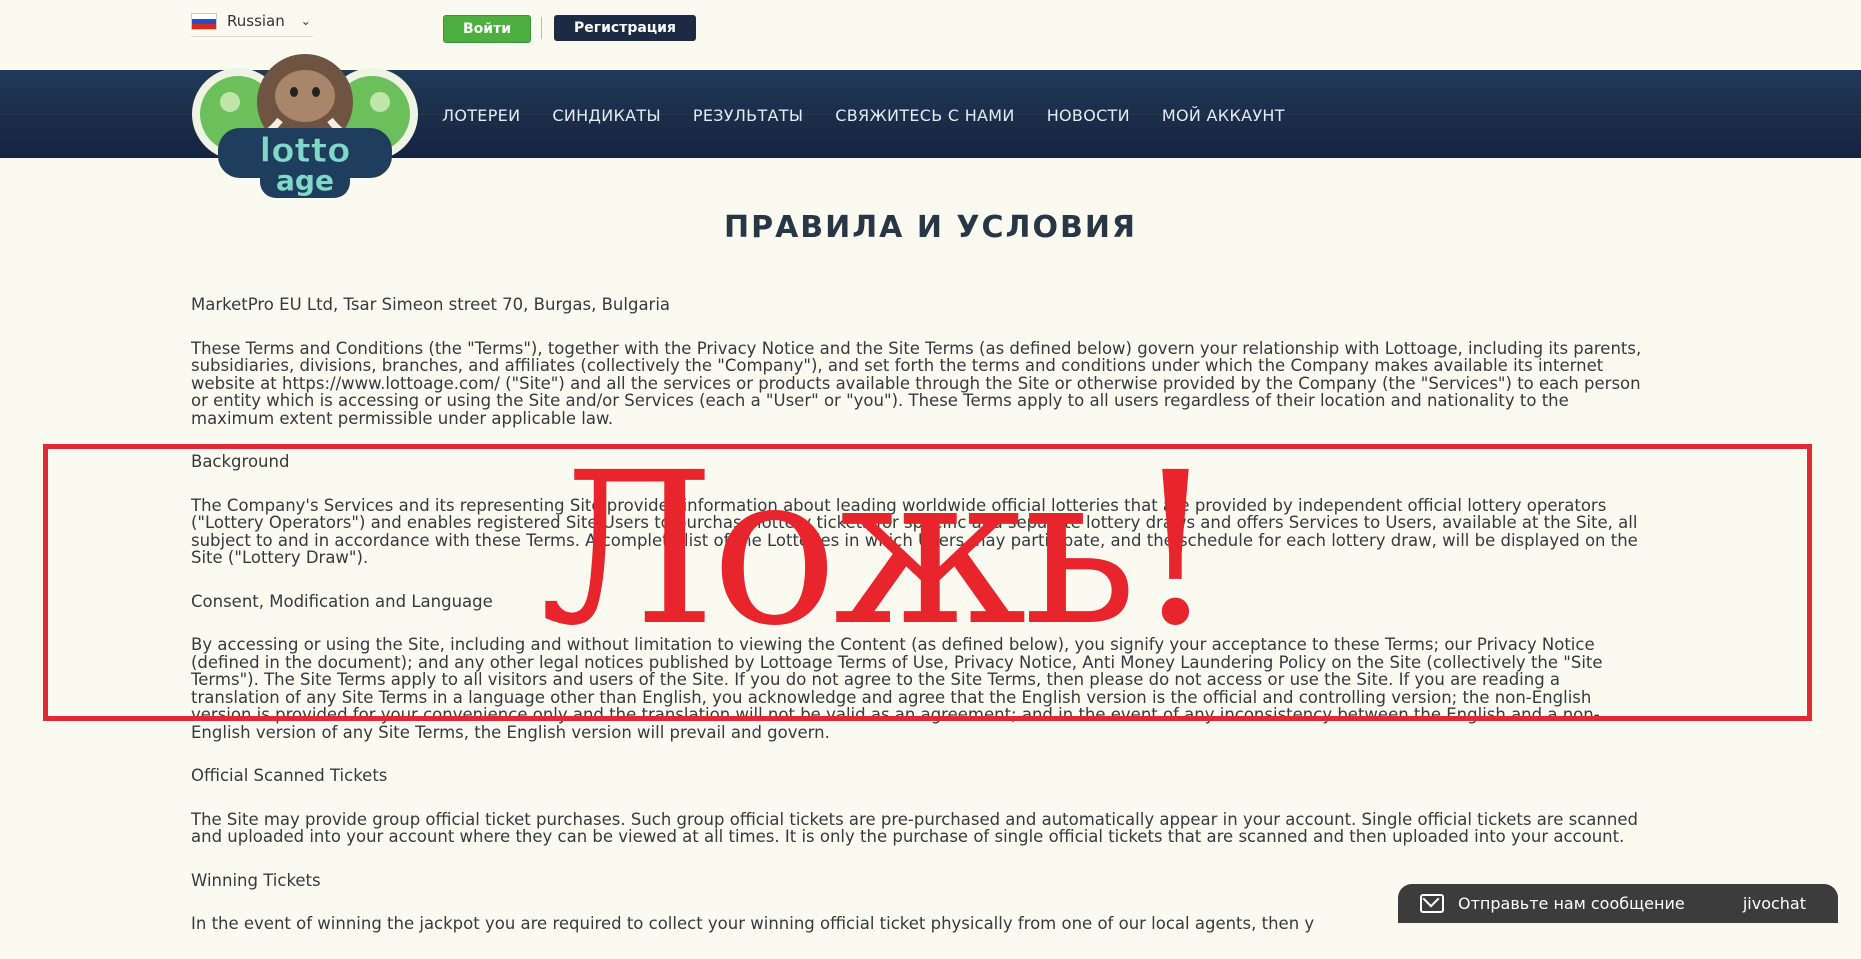  I want to click on language-label: Russian, so click(256, 21).